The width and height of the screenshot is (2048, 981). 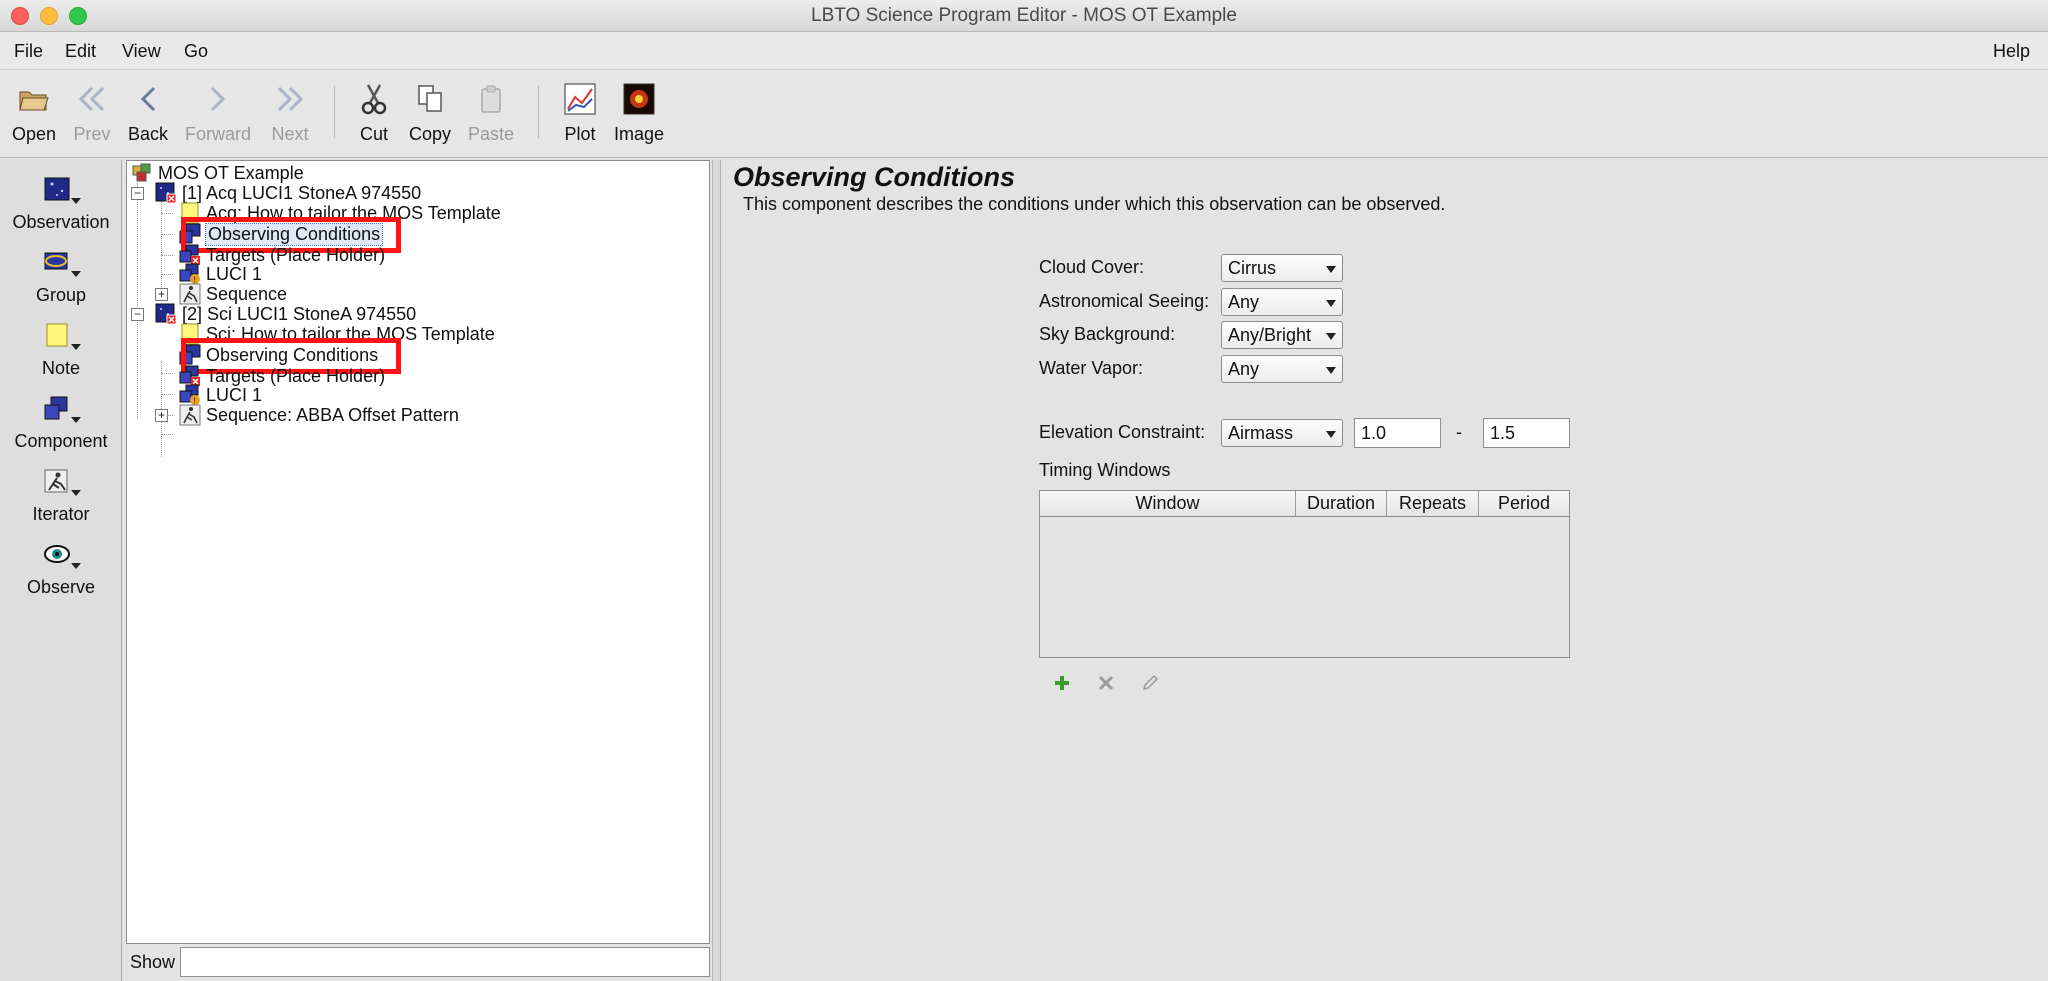 What do you see at coordinates (350, 333) in the screenshot?
I see `tree-node-label: Sci: How to tailor the MOS Template` at bounding box center [350, 333].